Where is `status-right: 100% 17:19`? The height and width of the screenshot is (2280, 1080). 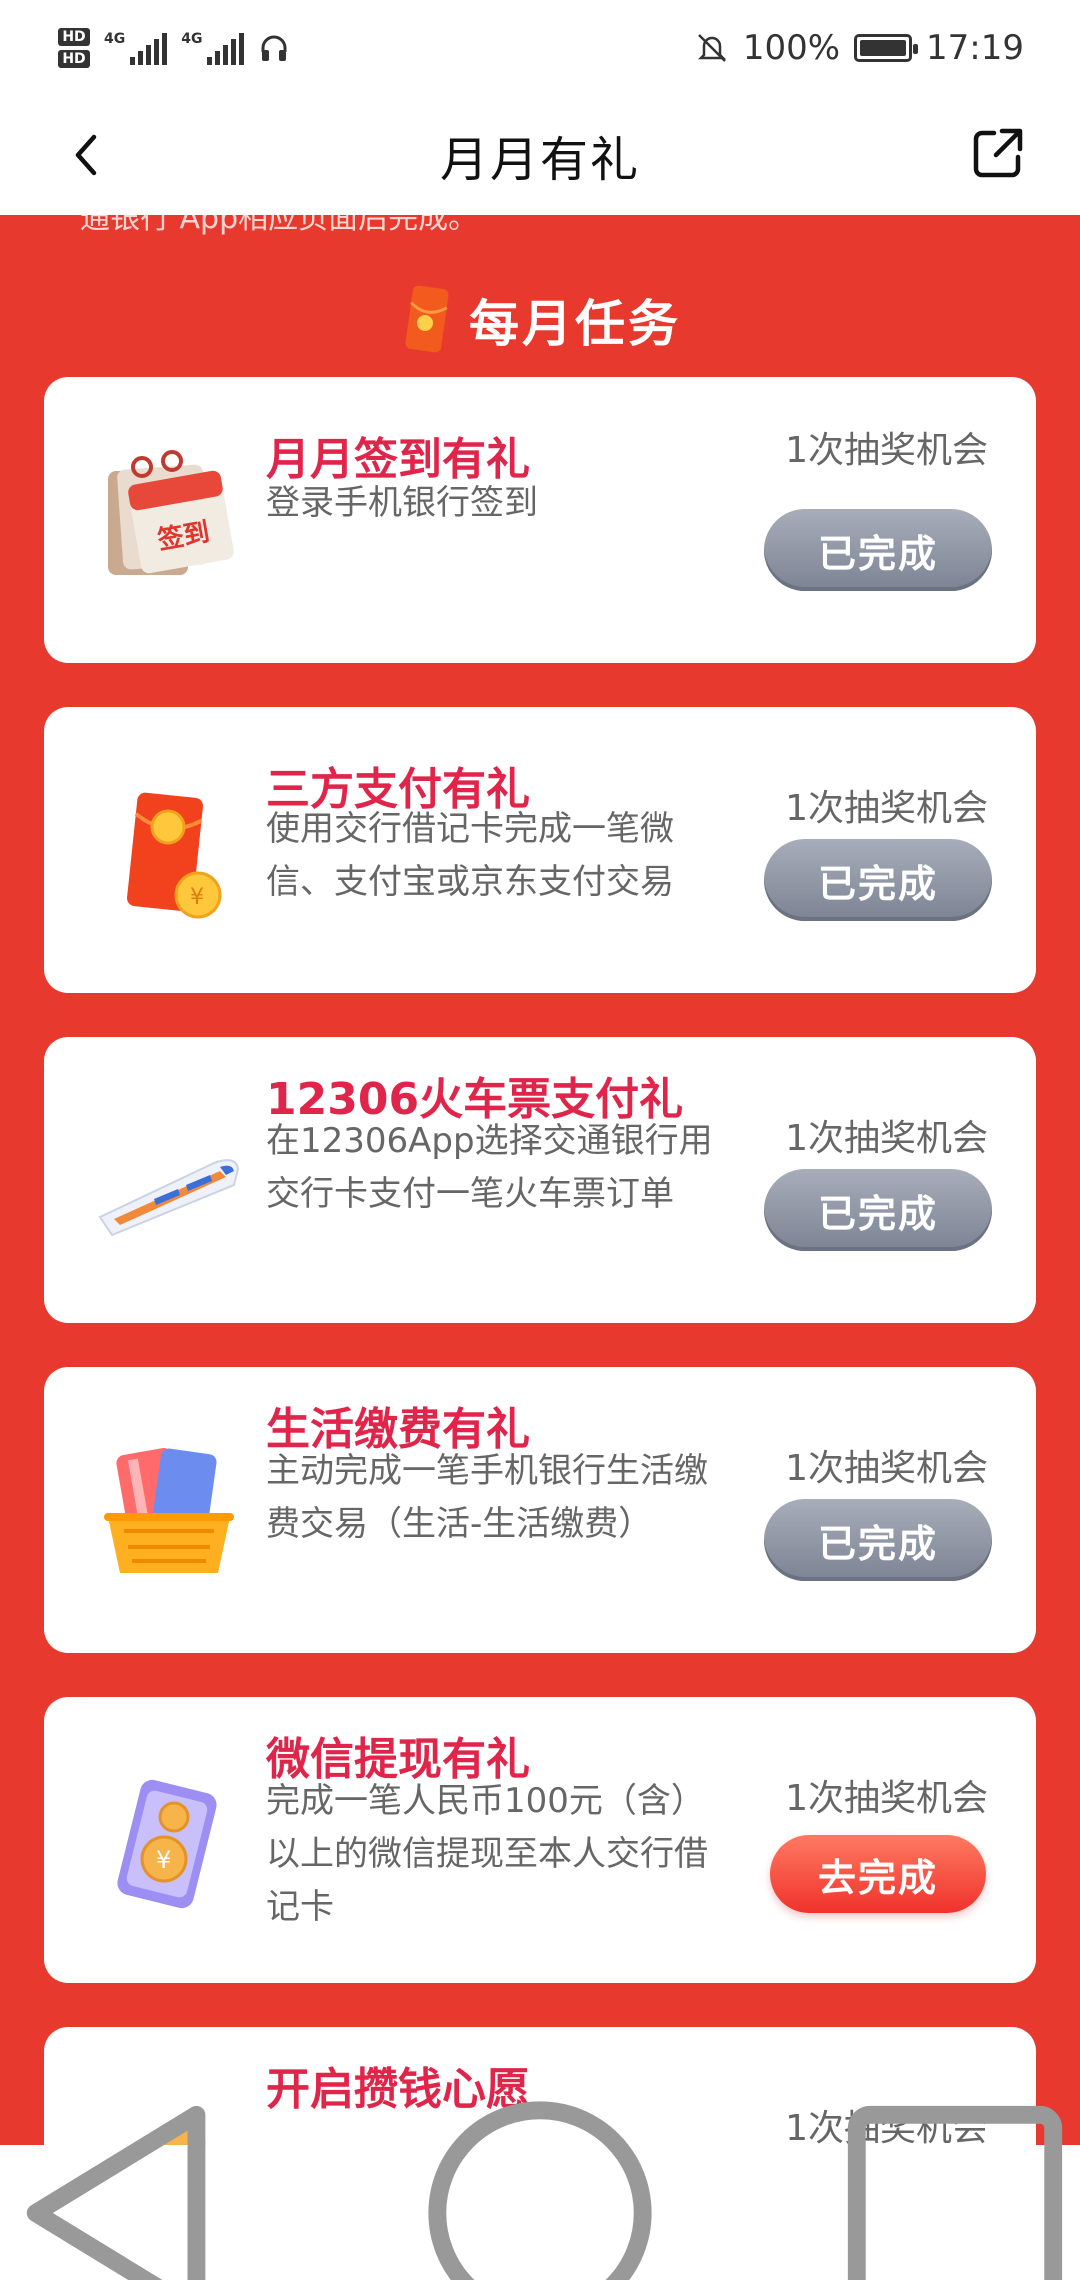
status-right: 100% 17:19 is located at coordinates (859, 48).